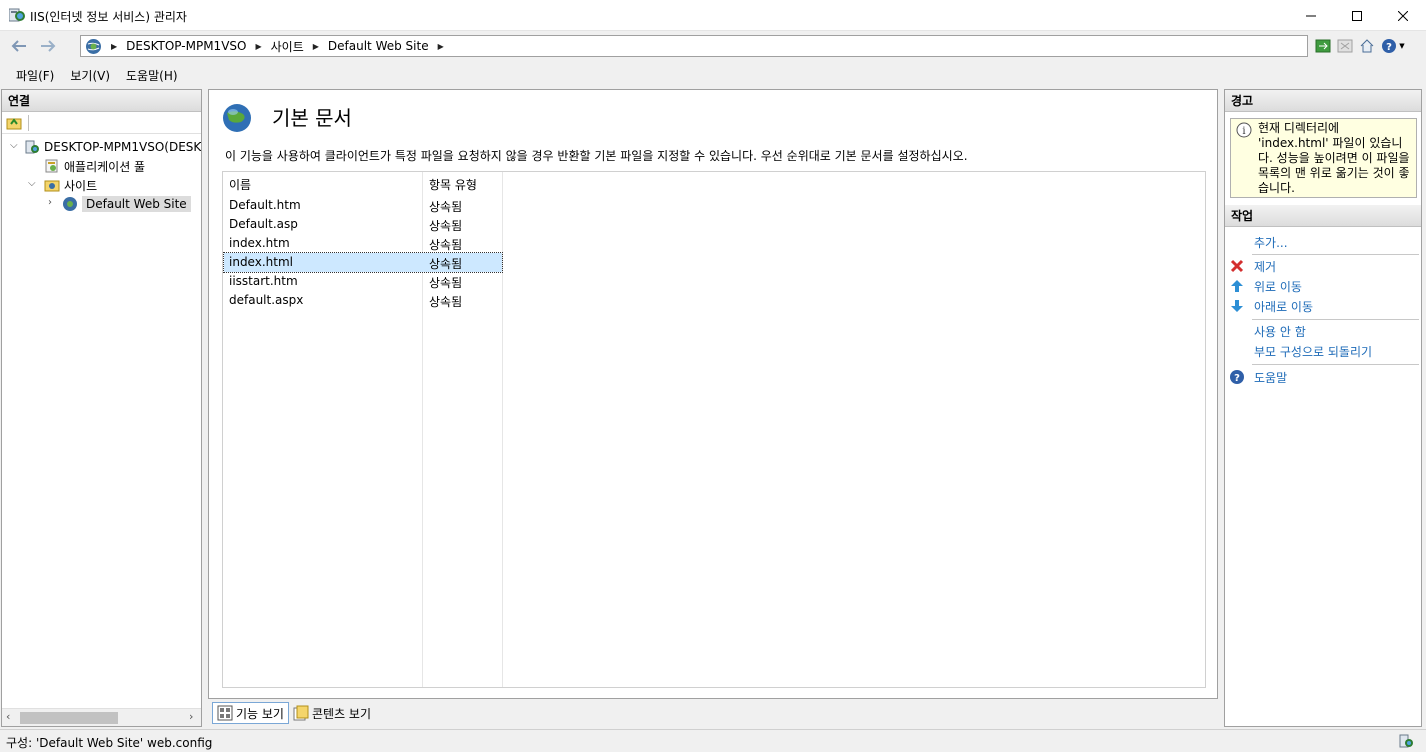 The width and height of the screenshot is (1426, 752). Describe the element at coordinates (363, 262) in the screenshot. I see `table-row-selected: index.html 상속됨` at that location.